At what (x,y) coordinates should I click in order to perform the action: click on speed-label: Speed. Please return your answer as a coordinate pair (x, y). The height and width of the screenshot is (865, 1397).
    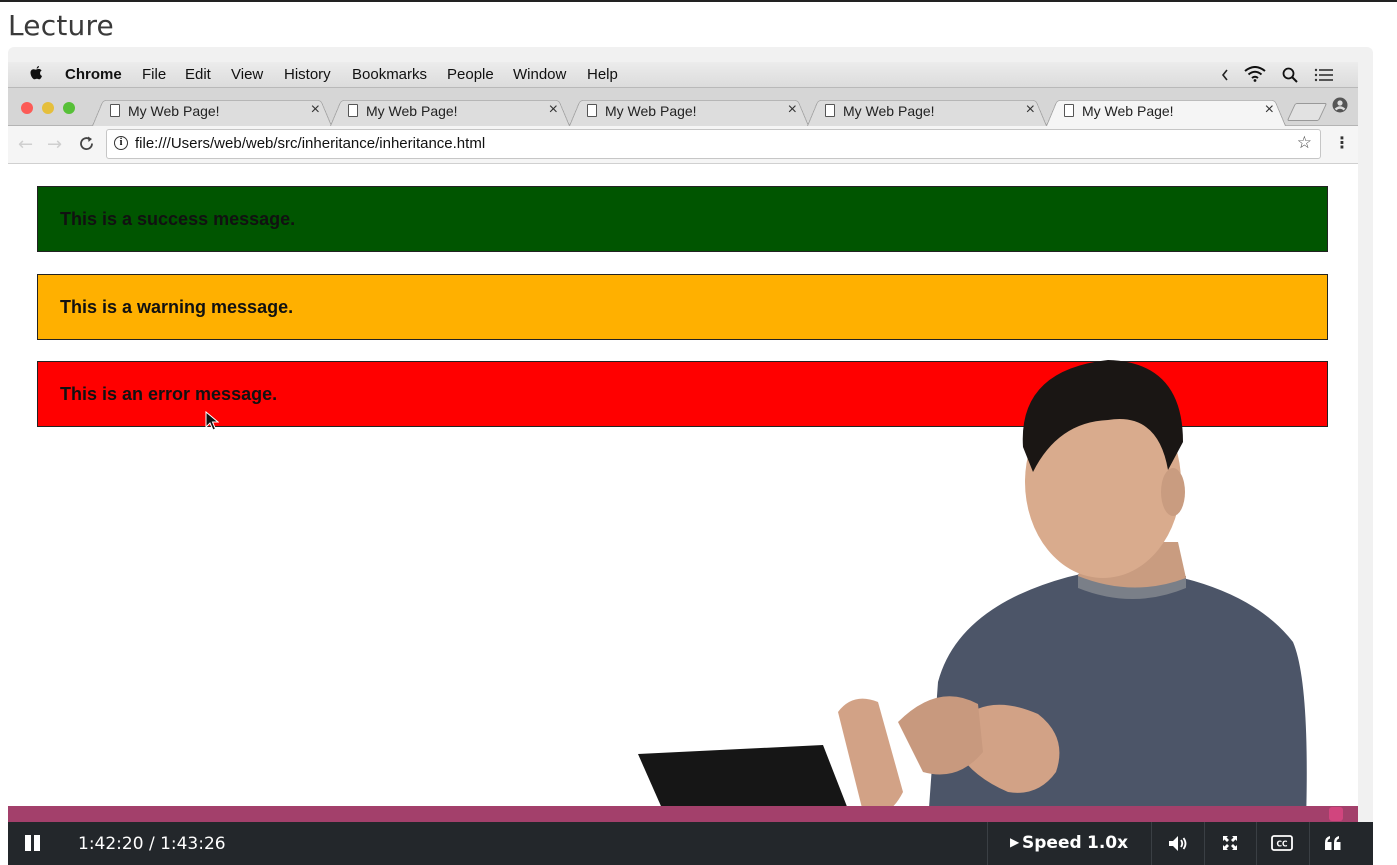
    Looking at the image, I should click on (1052, 843).